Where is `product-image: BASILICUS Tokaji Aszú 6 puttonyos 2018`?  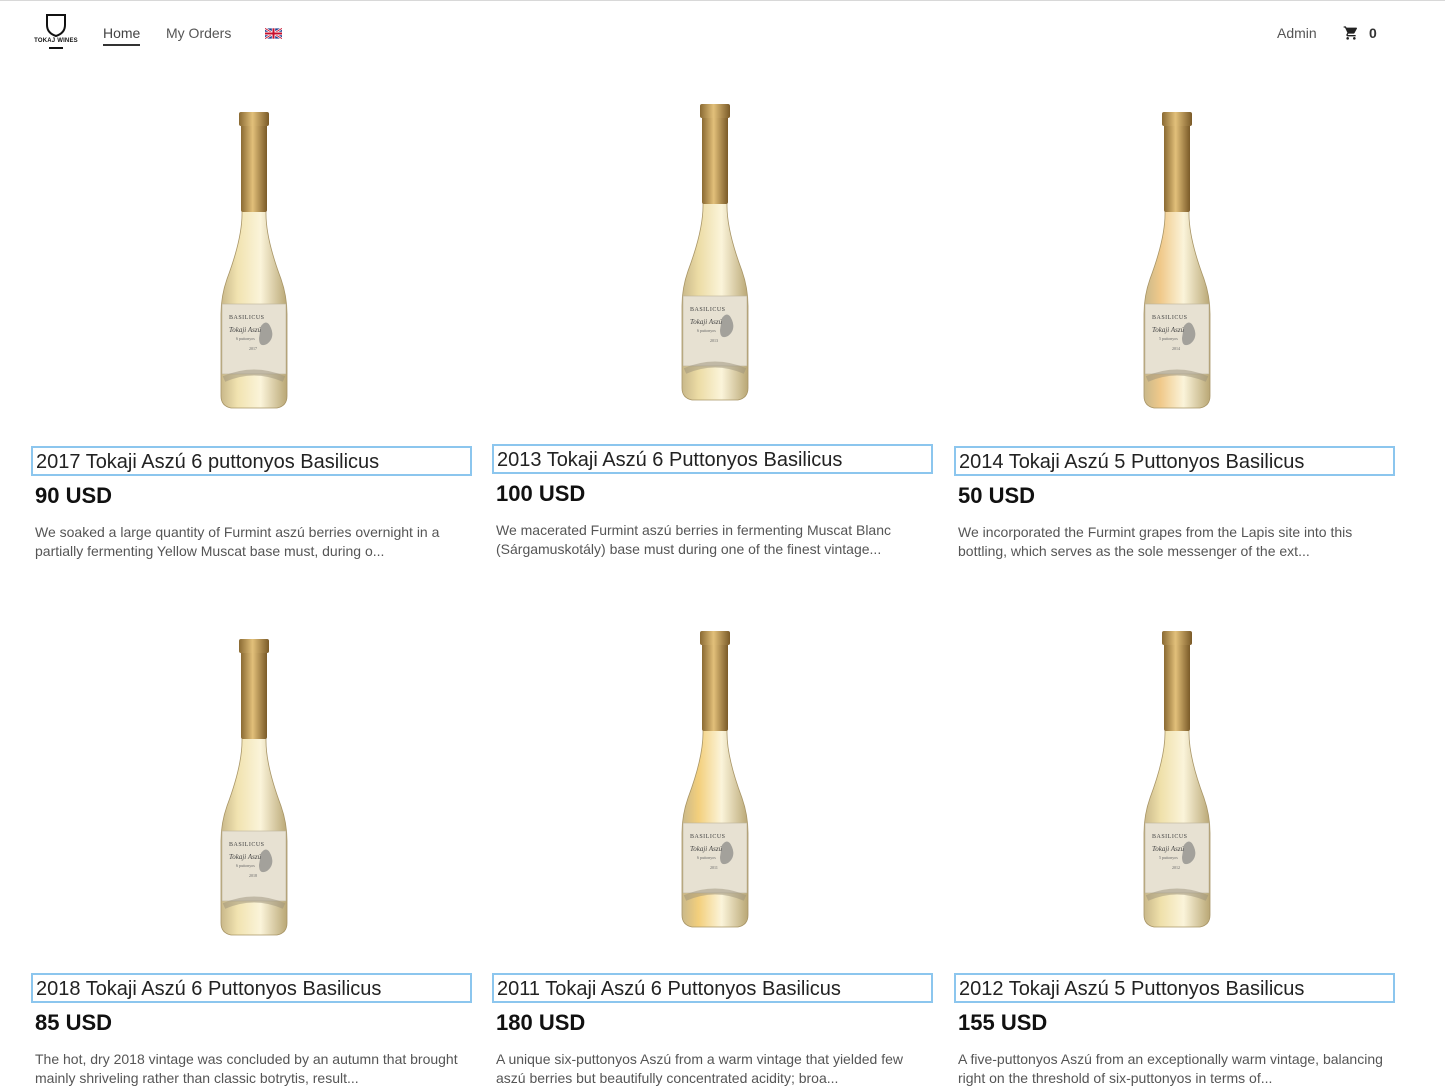 product-image: BASILICUS Tokaji Aszú 6 puttonyos 2018 is located at coordinates (253, 783).